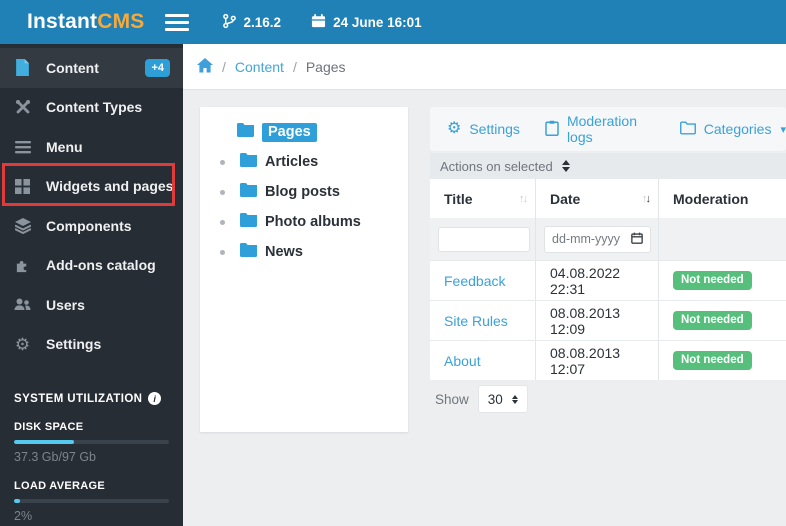 This screenshot has width=786, height=526. I want to click on breadcrumb-link-content: Content, so click(259, 67).